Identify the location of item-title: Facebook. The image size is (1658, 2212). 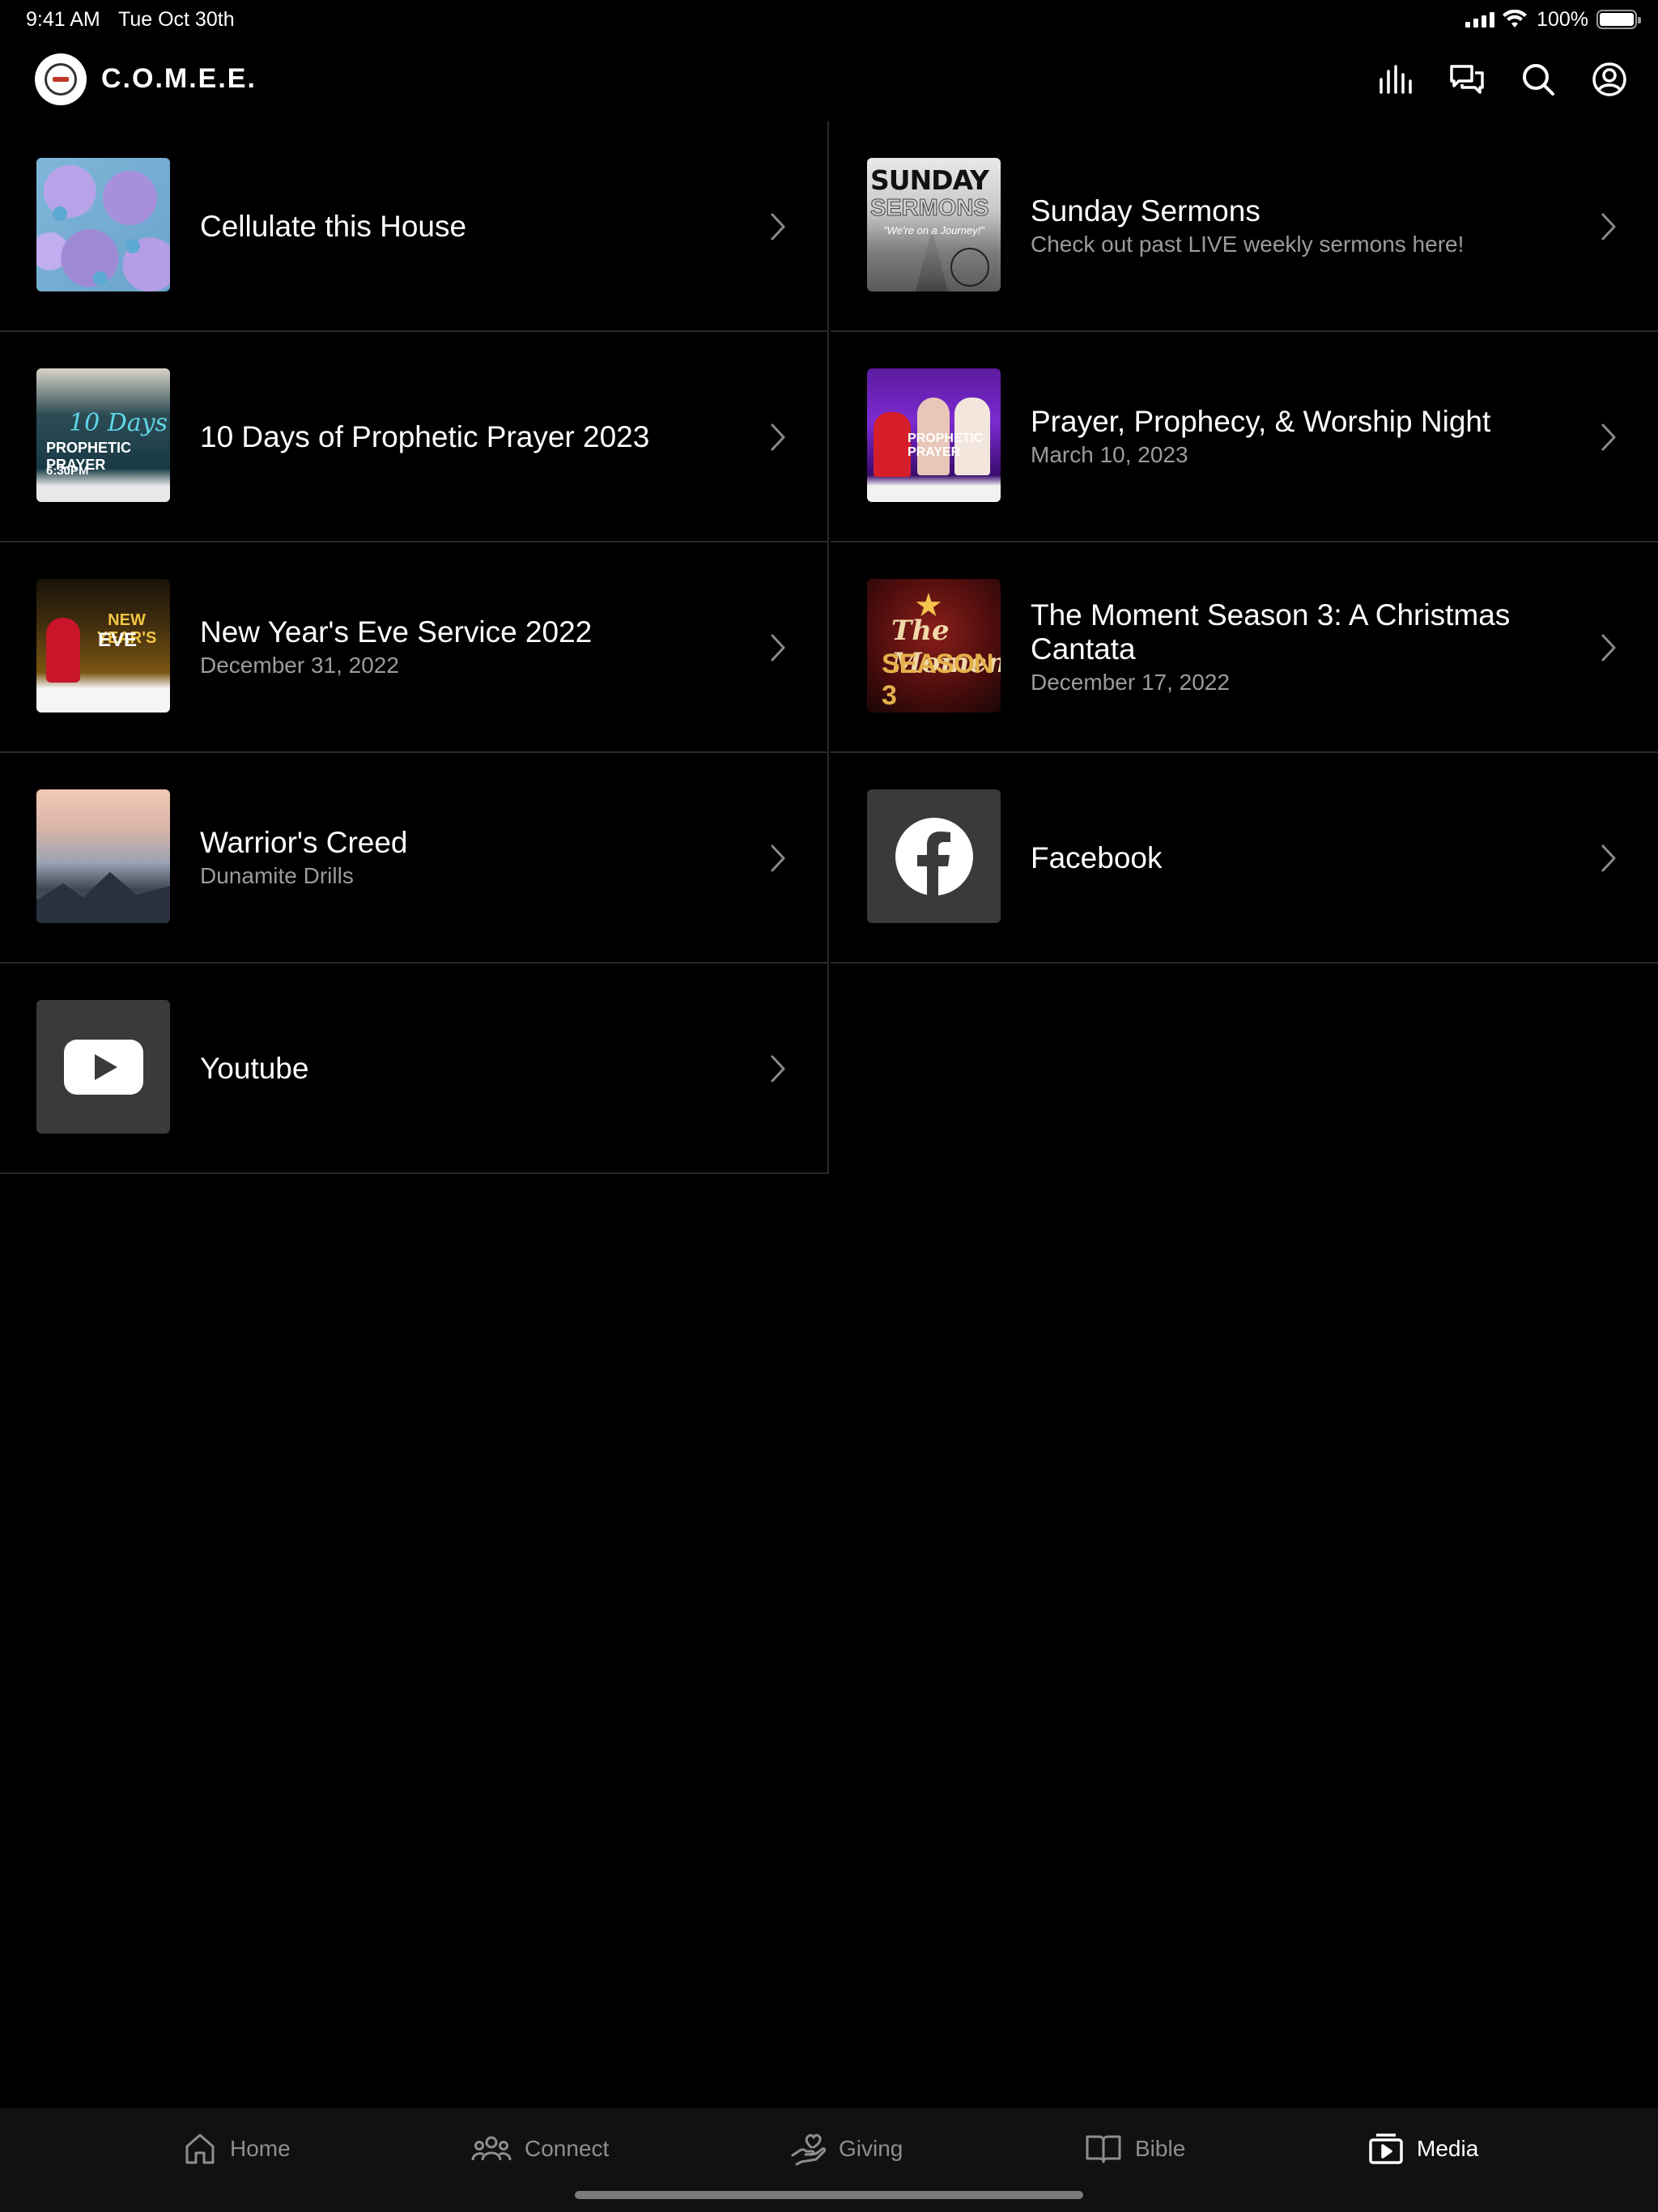
(1097, 858).